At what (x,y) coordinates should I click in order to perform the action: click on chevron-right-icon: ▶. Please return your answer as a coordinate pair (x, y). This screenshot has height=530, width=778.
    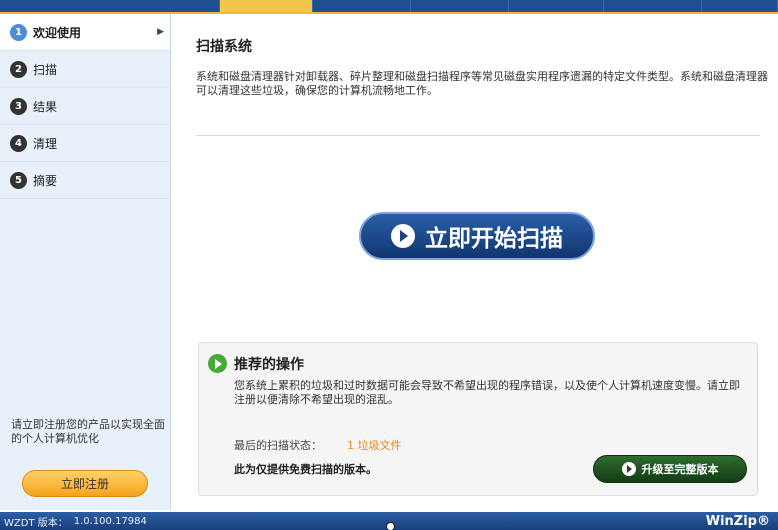
    Looking at the image, I should click on (160, 32).